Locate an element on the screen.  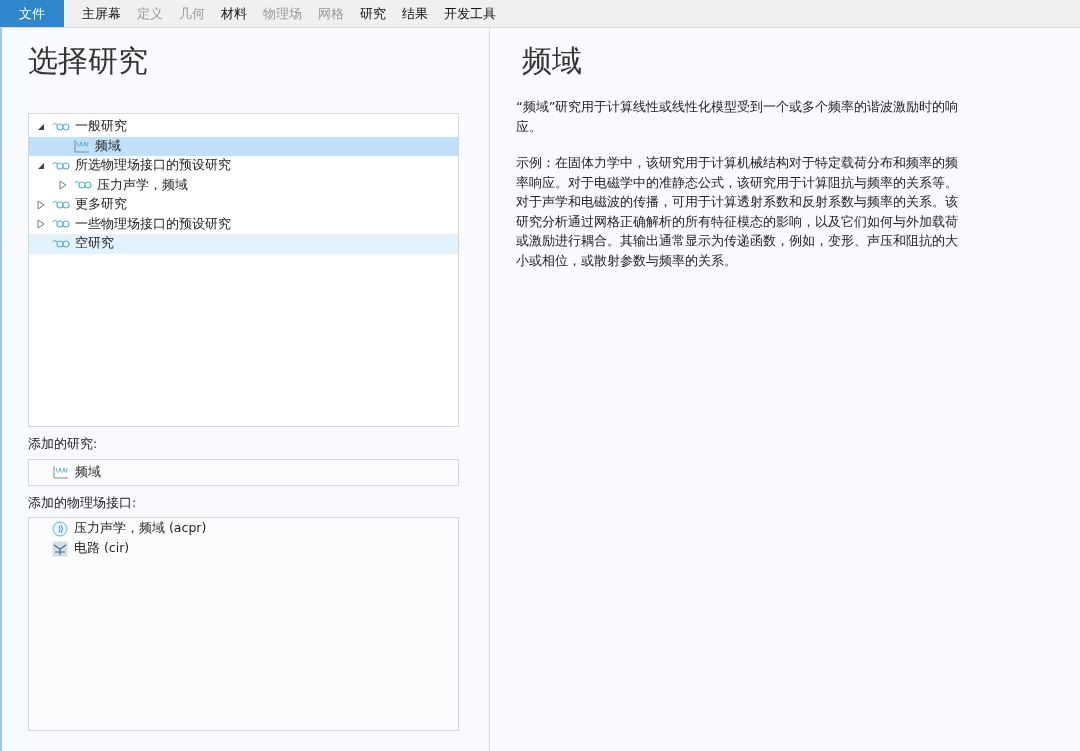
page-title: 选择研究 is located at coordinates (88, 61).